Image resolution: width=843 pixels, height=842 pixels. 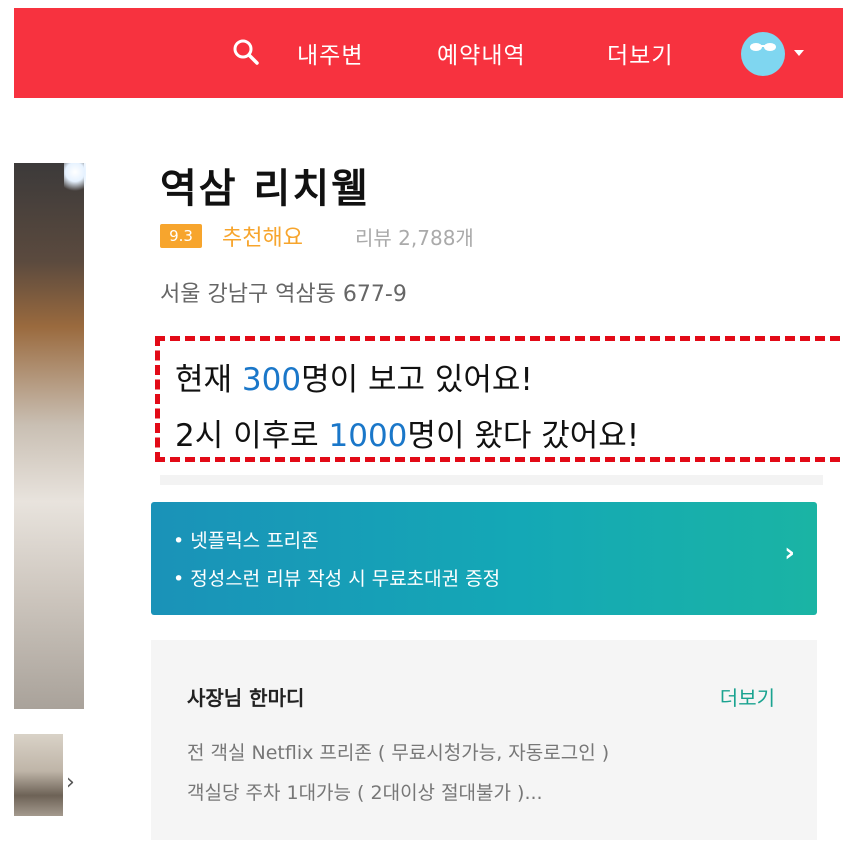 I want to click on nav-more: 더보기, so click(x=640, y=53).